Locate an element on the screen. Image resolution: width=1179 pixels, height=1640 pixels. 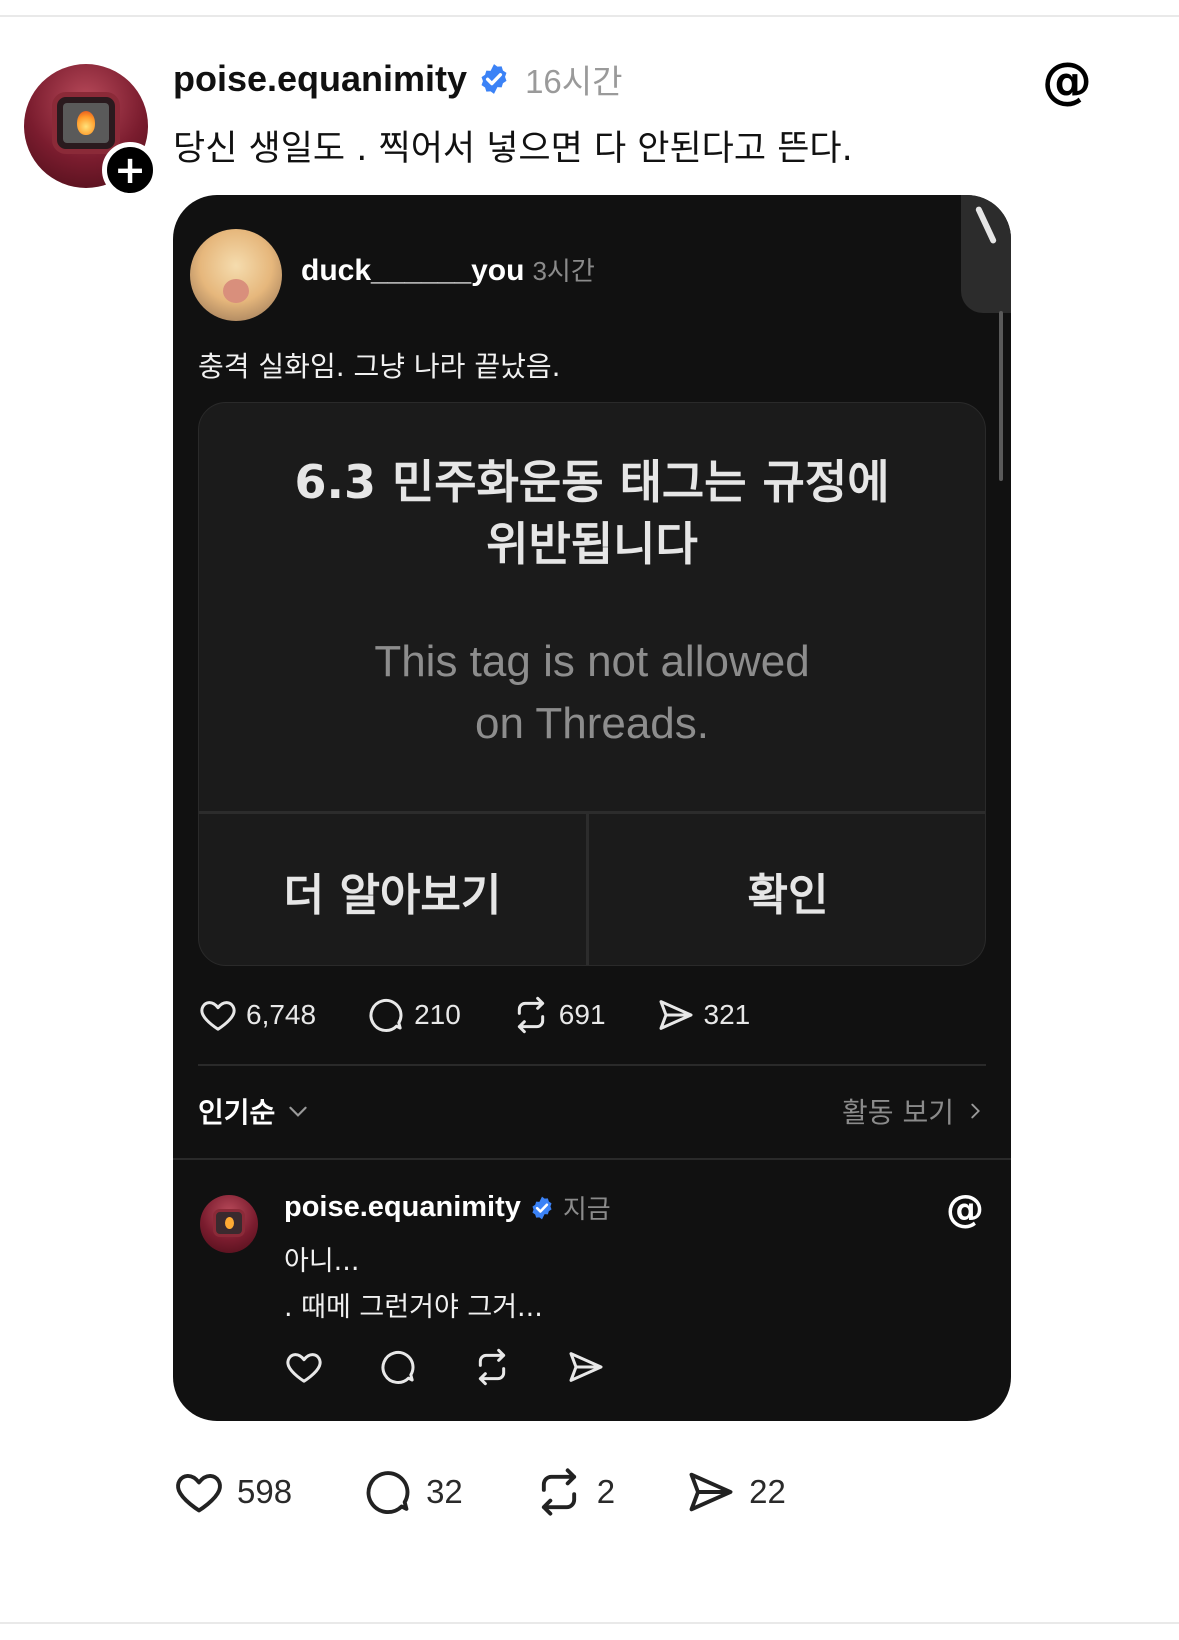
view-activity-link: 활동 보기 is located at coordinates (914, 1111).